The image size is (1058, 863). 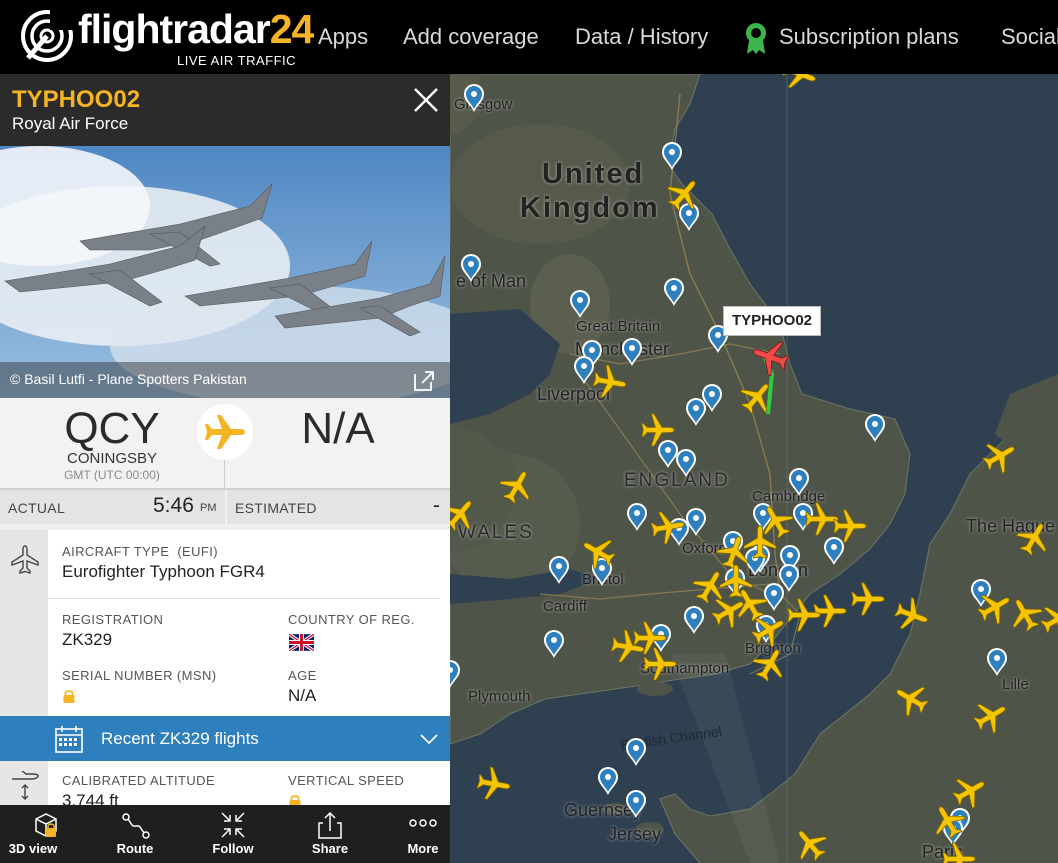 What do you see at coordinates (869, 37) in the screenshot?
I see `nav-subscription-plans: Subscription plans` at bounding box center [869, 37].